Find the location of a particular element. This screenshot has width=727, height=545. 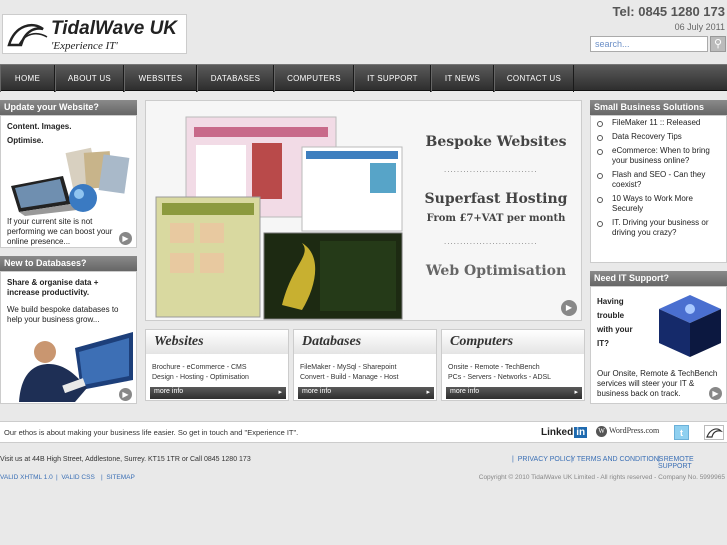

databases-box-title: Databases is located at coordinates (365, 342).